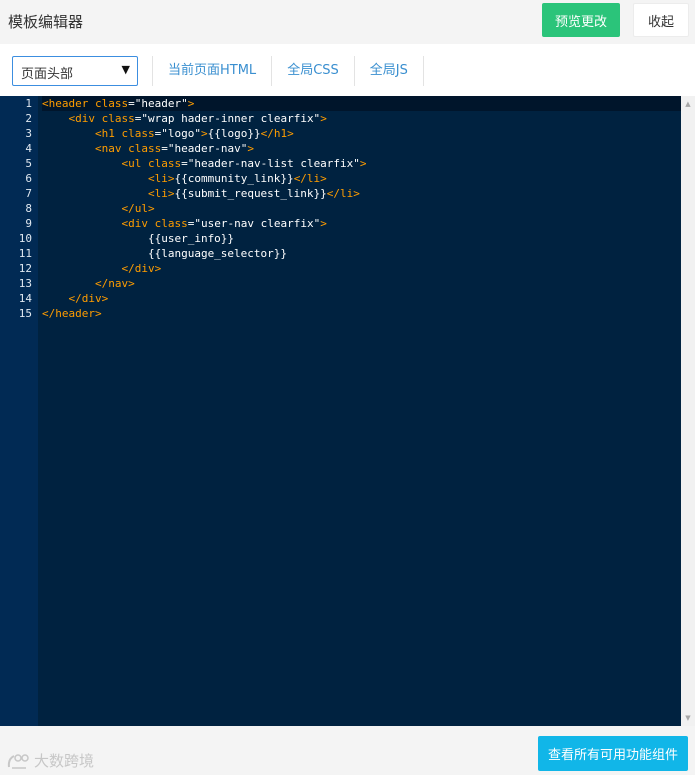 This screenshot has width=695, height=775. I want to click on code-token: {{submit_request_link}}, so click(250, 193).